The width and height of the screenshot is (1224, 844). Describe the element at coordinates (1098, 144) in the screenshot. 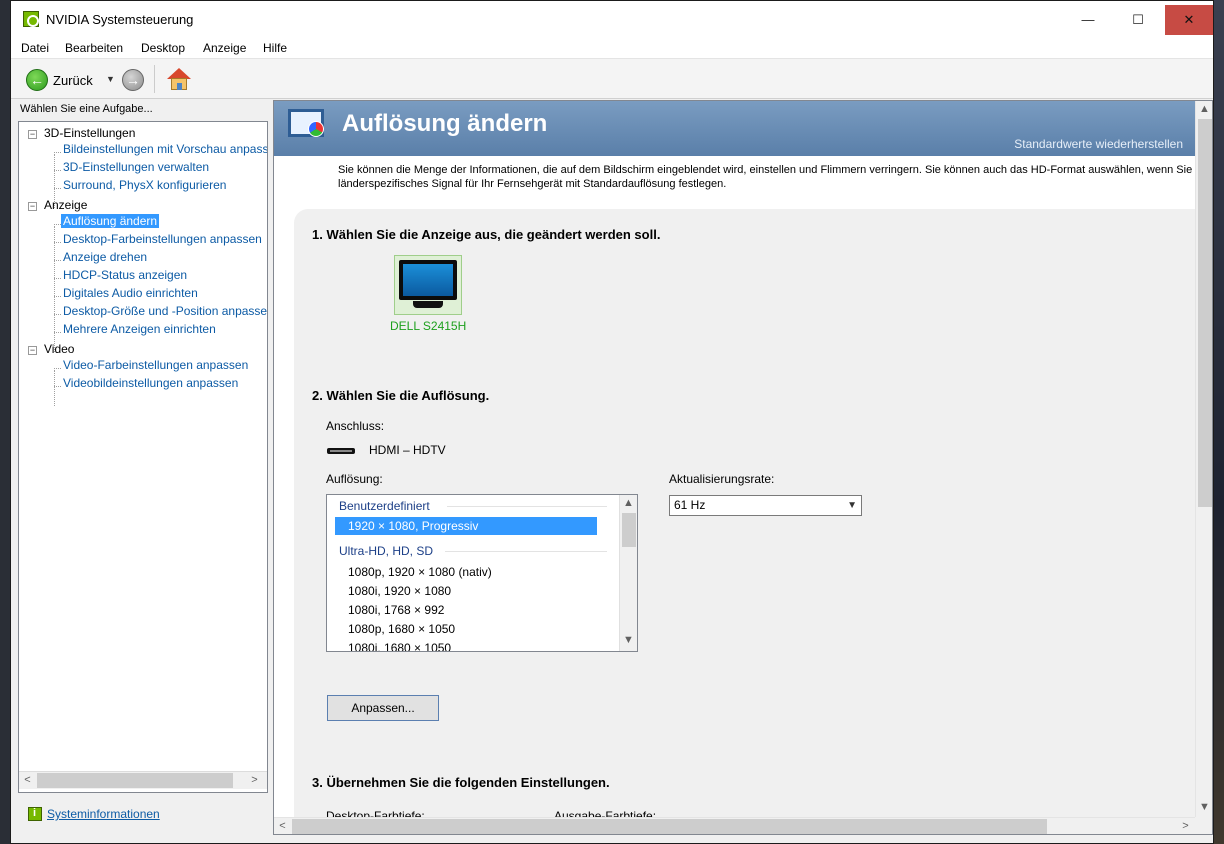

I see `restore-defaults-link: Standardwerte wiederherstellen` at that location.